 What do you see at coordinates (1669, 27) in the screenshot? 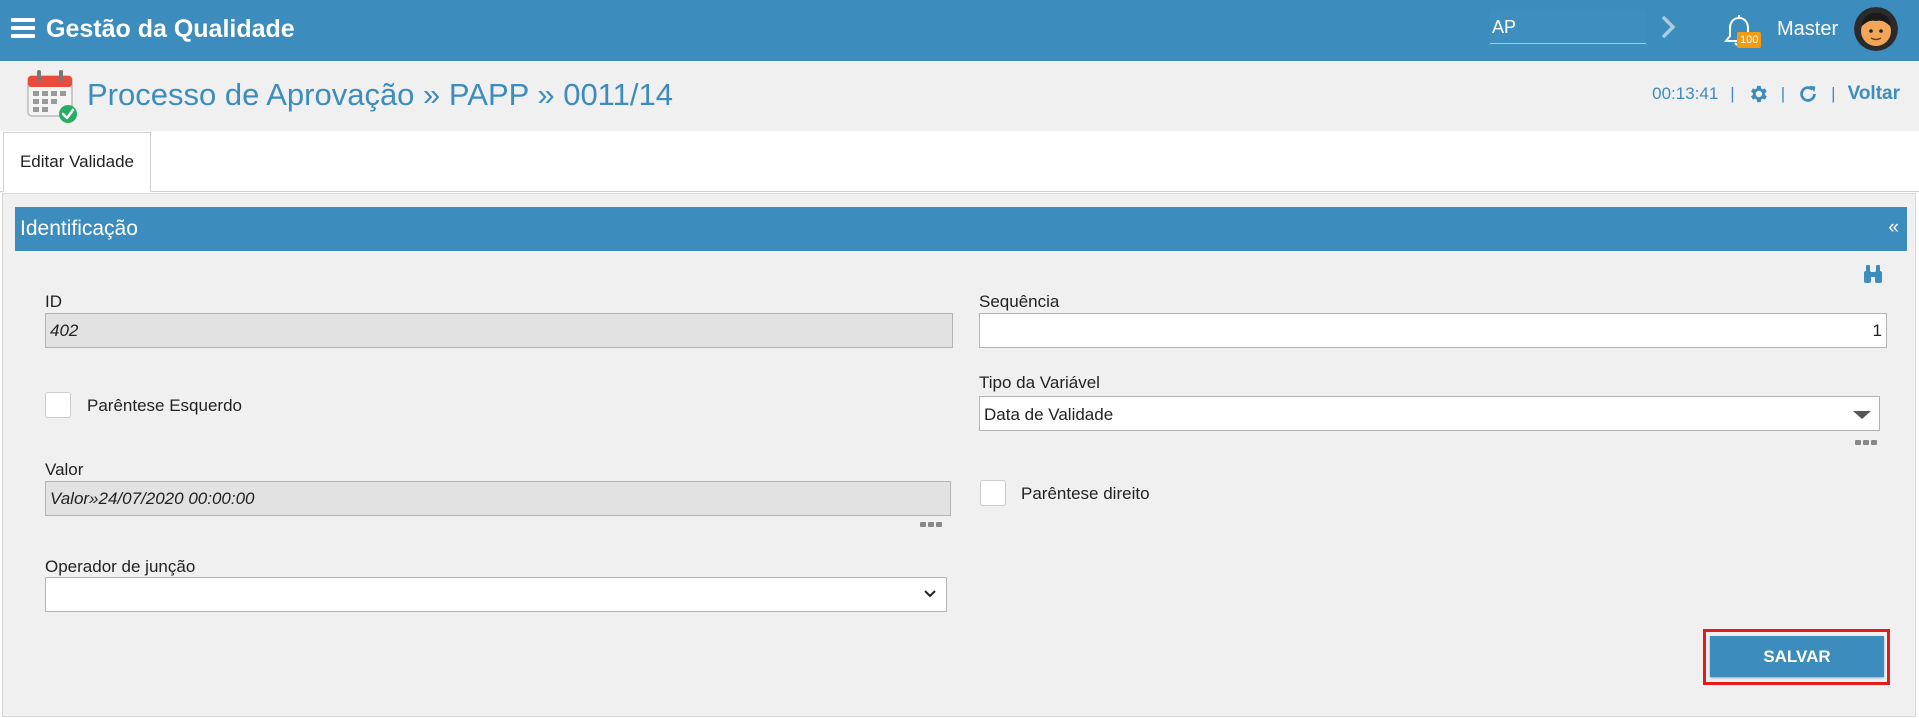
I see `chevron-right-icon` at bounding box center [1669, 27].